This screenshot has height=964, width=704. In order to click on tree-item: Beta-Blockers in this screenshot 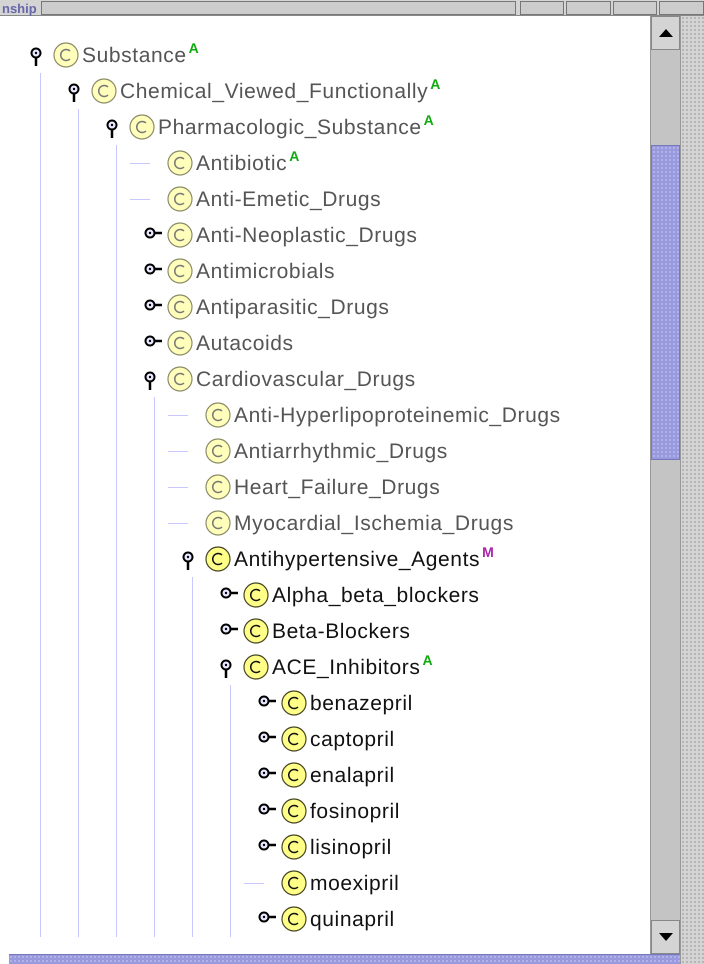, I will do `click(341, 631)`.